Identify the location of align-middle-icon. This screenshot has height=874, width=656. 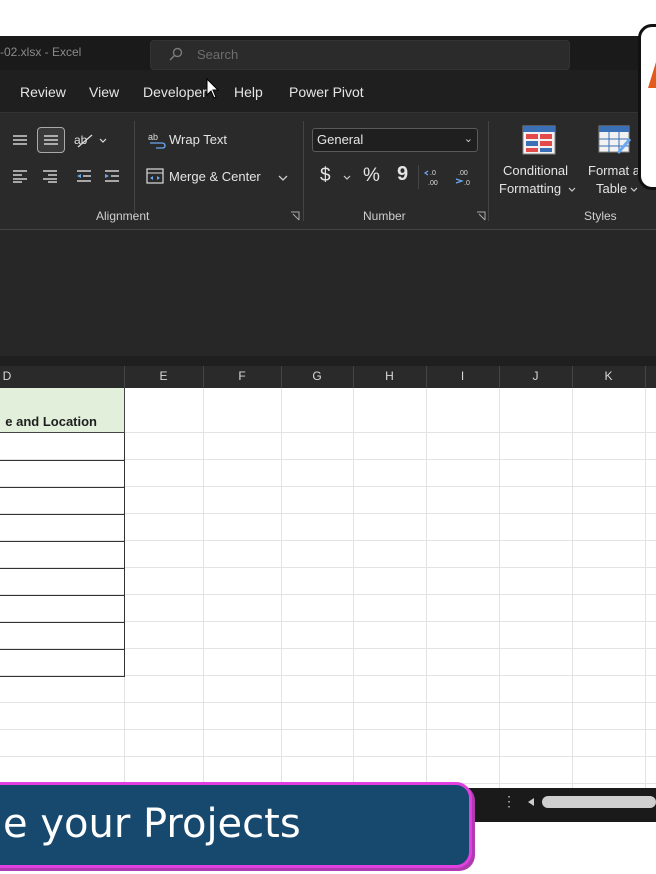
(51, 140).